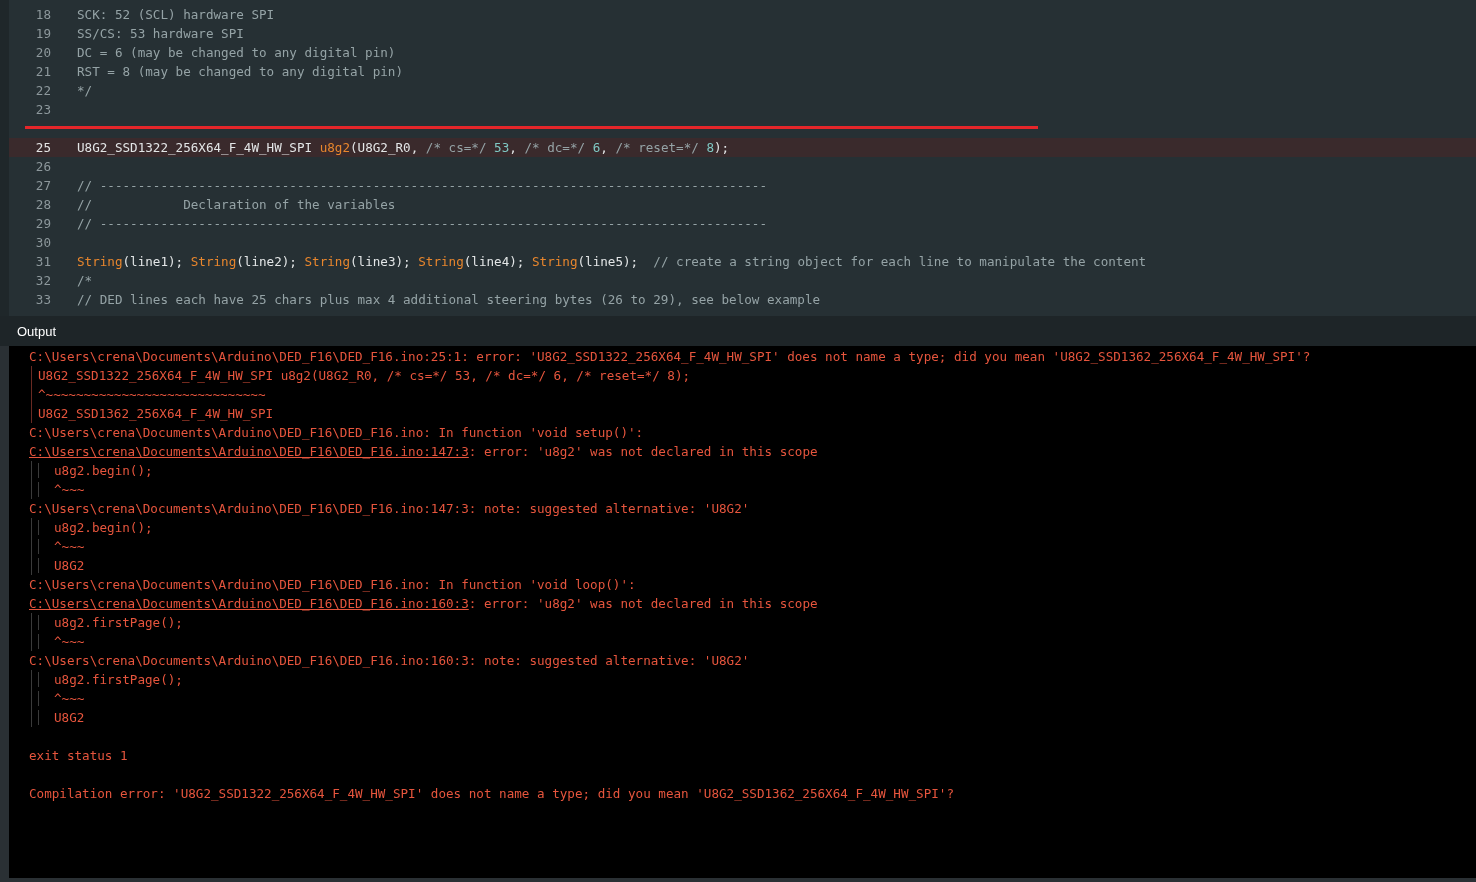 This screenshot has width=1476, height=882. What do you see at coordinates (43, 300) in the screenshot?
I see `line-number: 33` at bounding box center [43, 300].